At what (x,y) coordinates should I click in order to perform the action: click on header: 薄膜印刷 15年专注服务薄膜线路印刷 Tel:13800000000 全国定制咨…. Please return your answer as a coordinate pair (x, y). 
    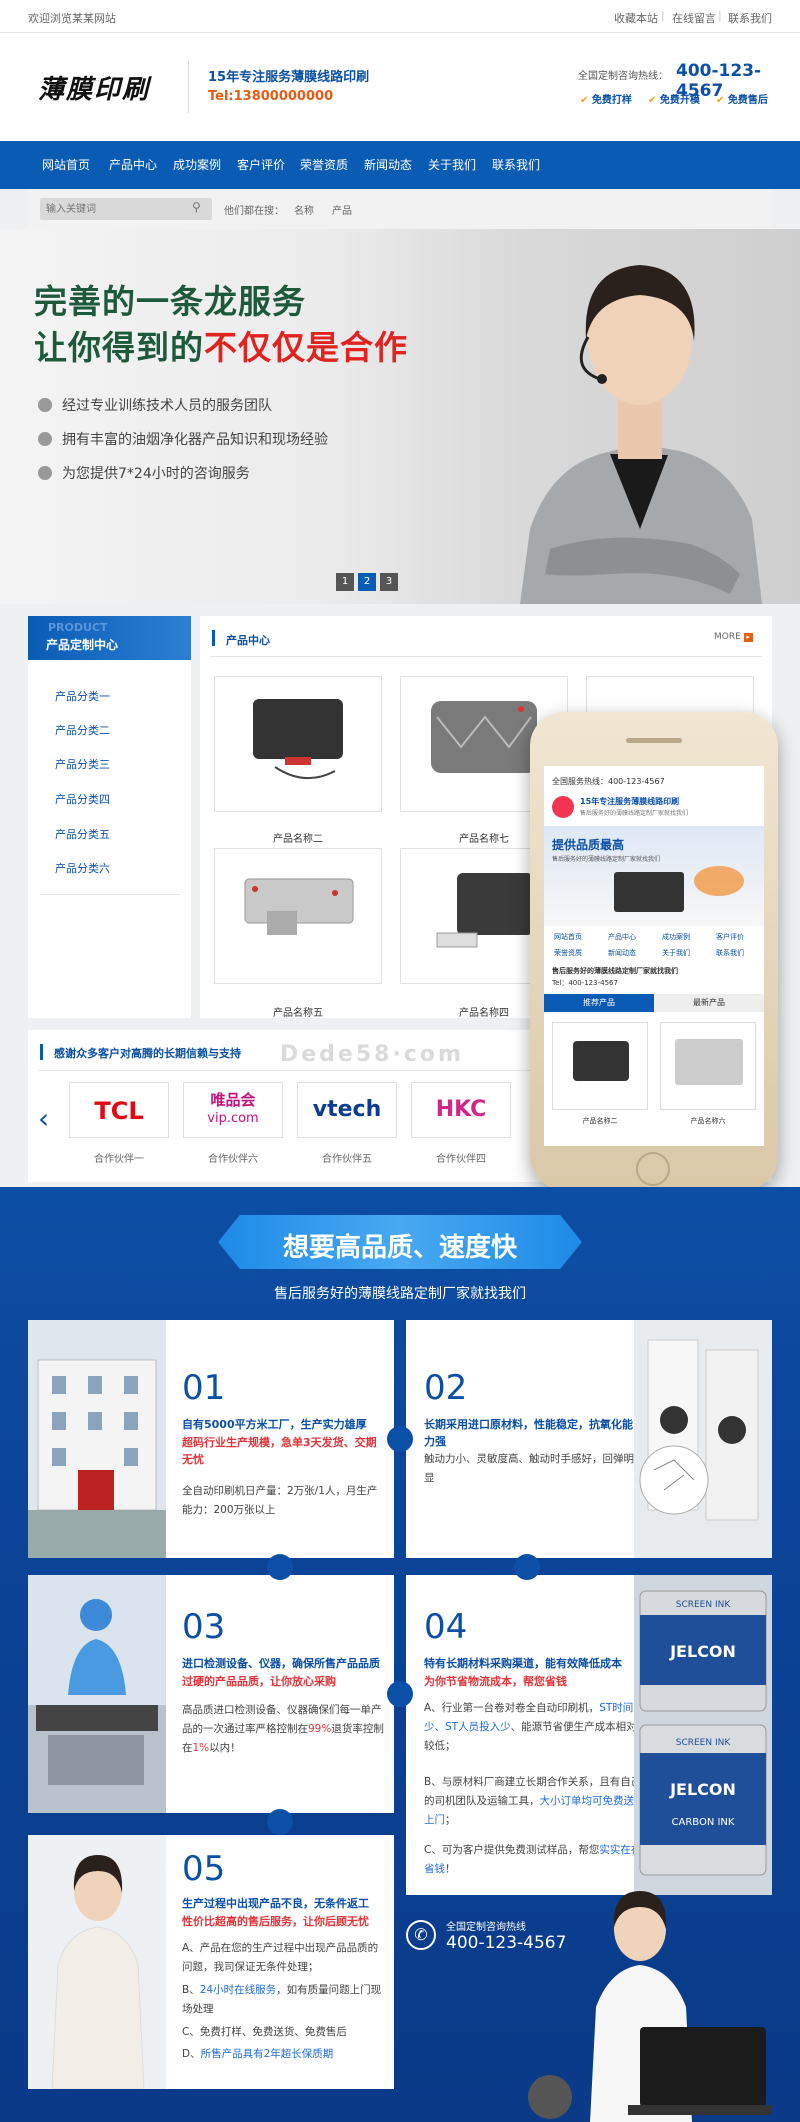
    Looking at the image, I should click on (400, 87).